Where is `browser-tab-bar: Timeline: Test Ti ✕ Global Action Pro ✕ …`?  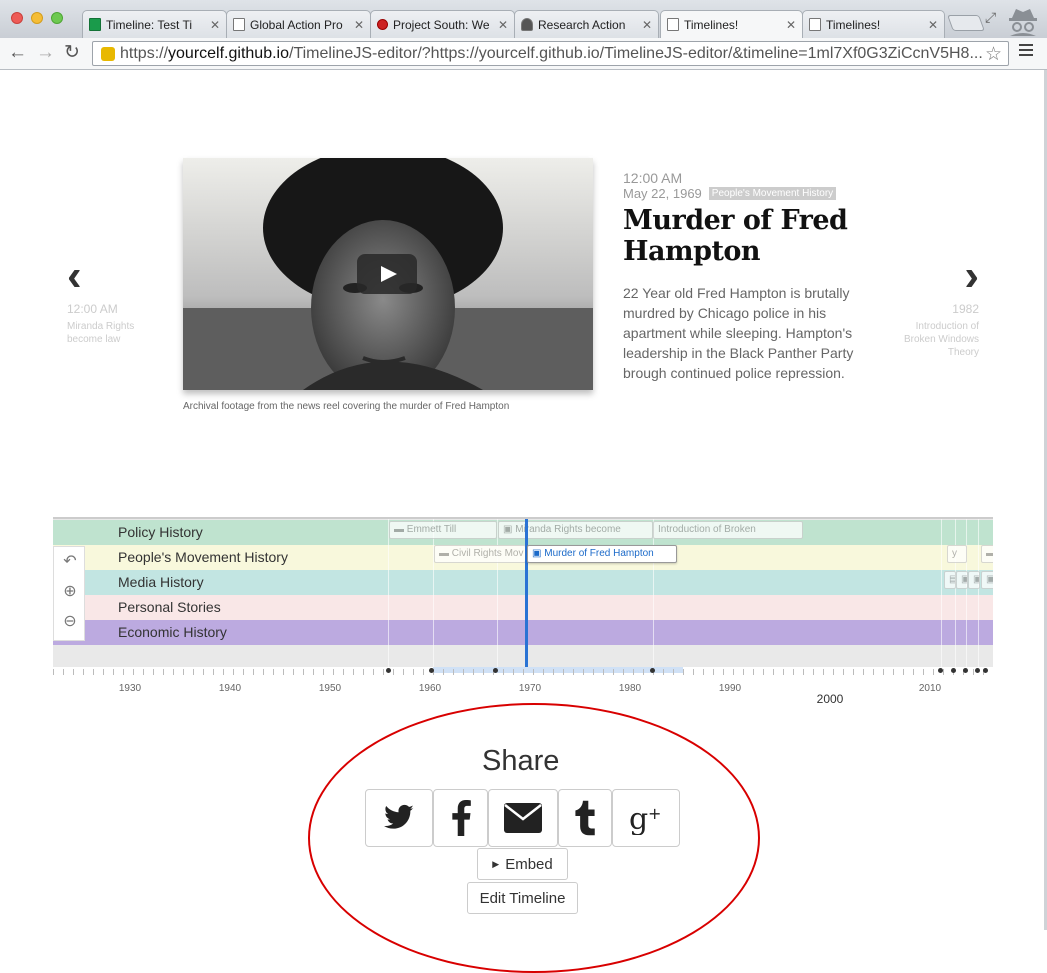 browser-tab-bar: Timeline: Test Ti ✕ Global Action Pro ✕ … is located at coordinates (523, 19).